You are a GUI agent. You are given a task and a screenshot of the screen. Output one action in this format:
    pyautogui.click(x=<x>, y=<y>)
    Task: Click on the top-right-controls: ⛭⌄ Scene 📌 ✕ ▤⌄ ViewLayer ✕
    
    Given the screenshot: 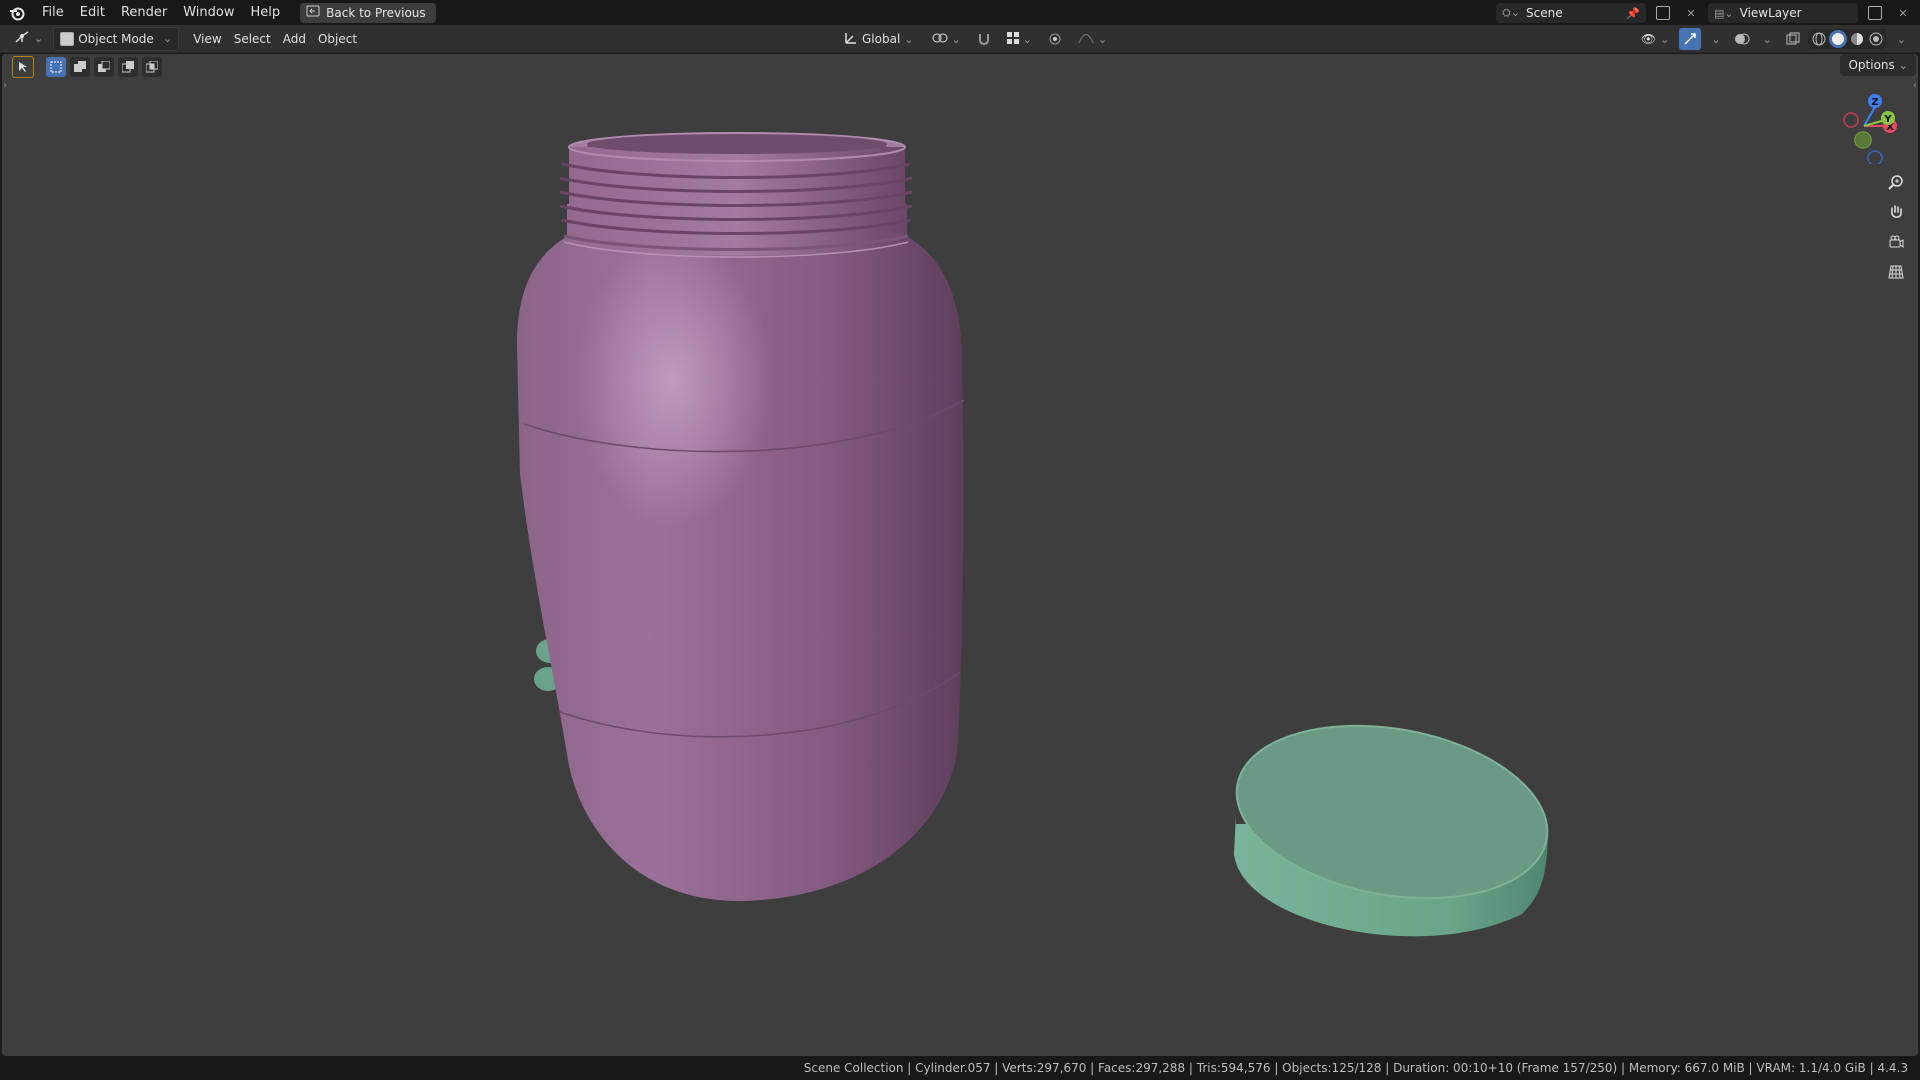 What is the action you would take?
    pyautogui.click(x=1705, y=13)
    